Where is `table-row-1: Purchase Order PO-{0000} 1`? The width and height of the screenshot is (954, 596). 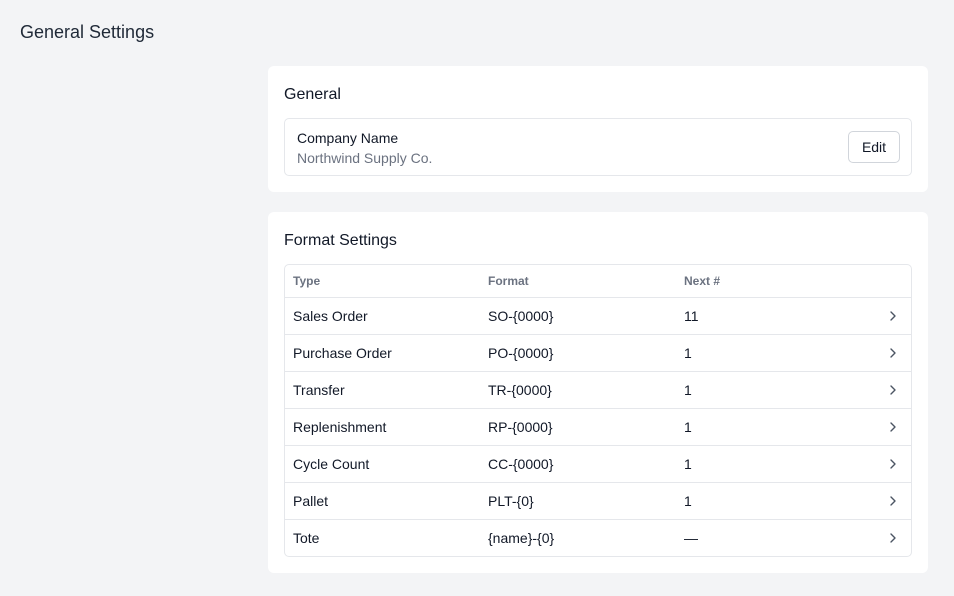
table-row-1: Purchase Order PO-{0000} 1 is located at coordinates (598, 353).